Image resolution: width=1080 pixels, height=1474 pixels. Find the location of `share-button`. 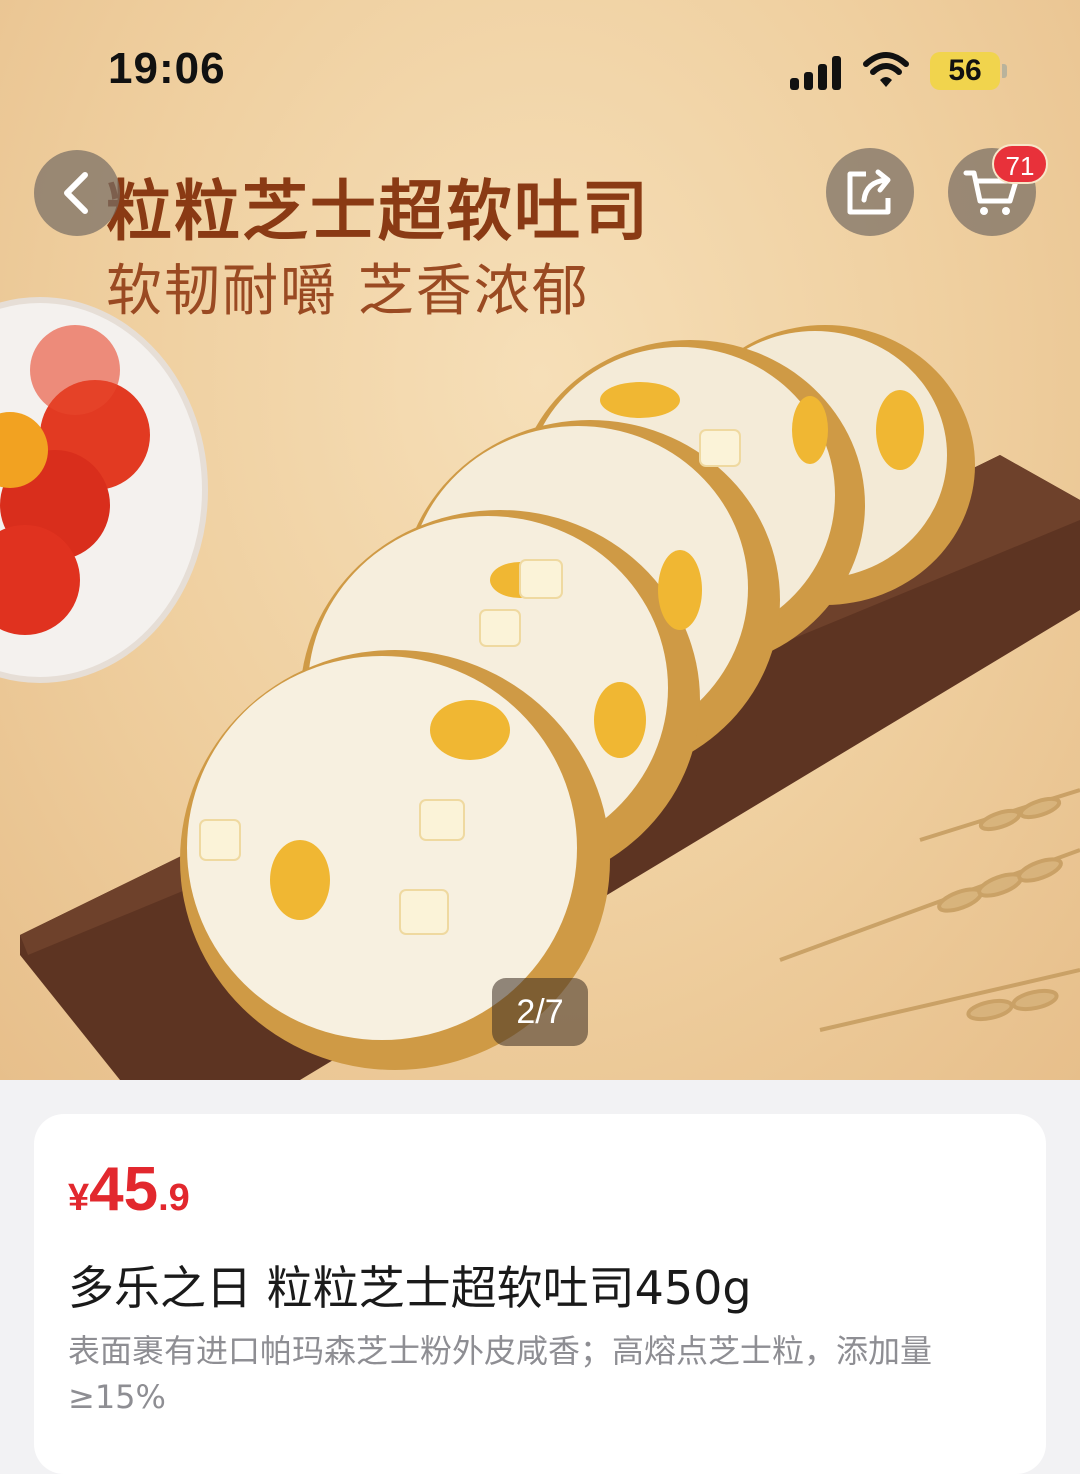

share-button is located at coordinates (870, 192).